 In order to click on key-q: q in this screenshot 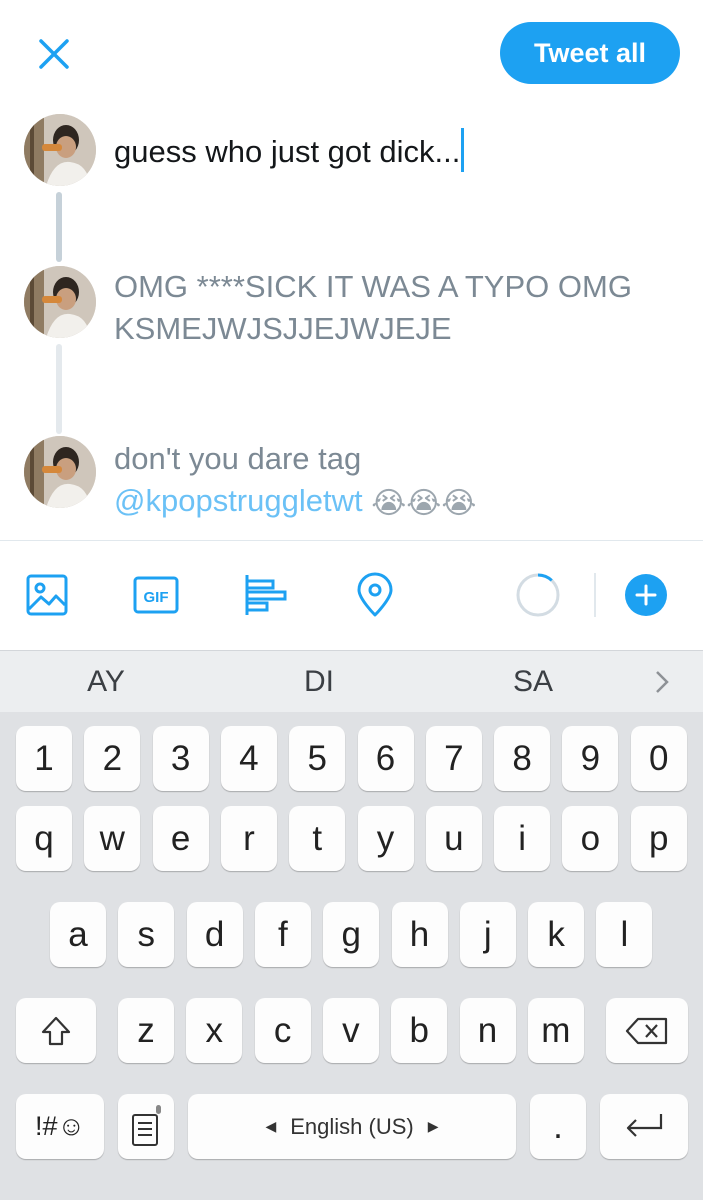, I will do `click(44, 838)`.